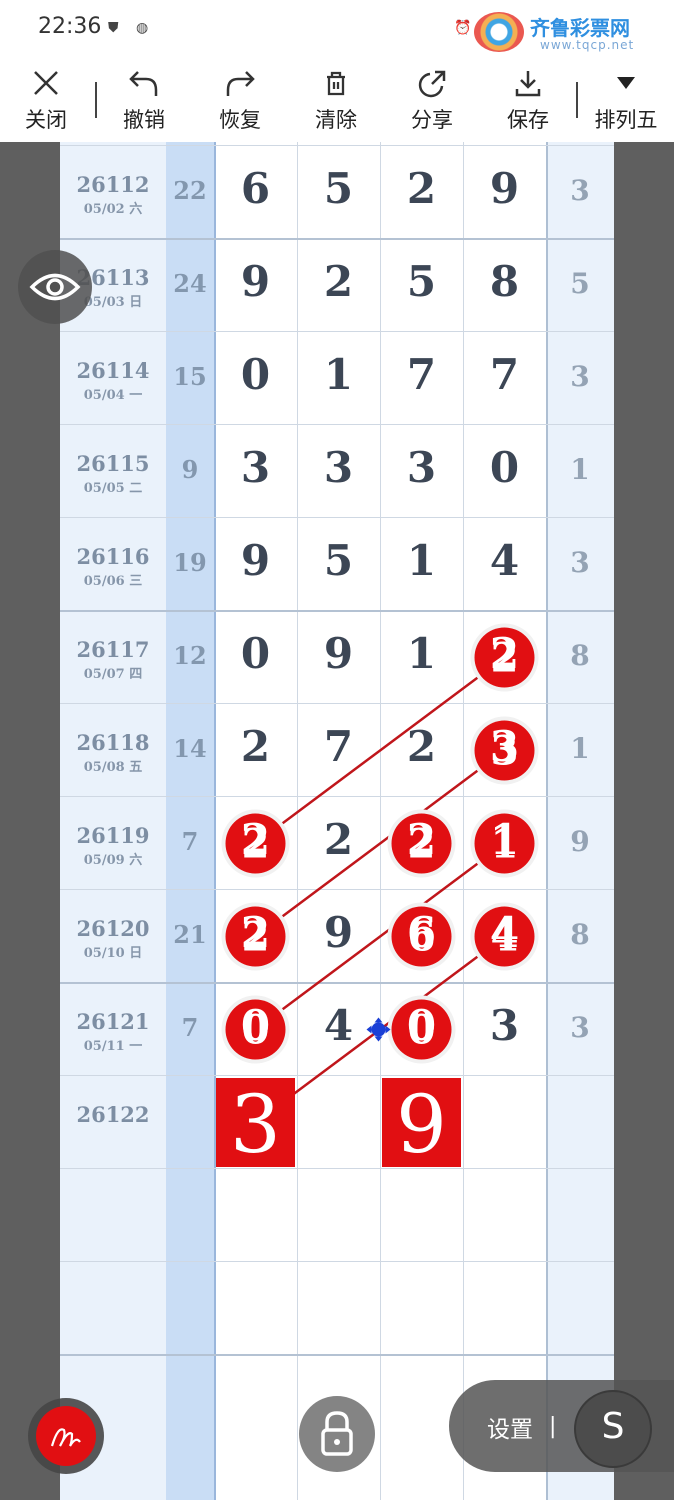 This screenshot has width=674, height=1500. Describe the element at coordinates (432, 84) in the screenshot. I see `share-icon` at that location.